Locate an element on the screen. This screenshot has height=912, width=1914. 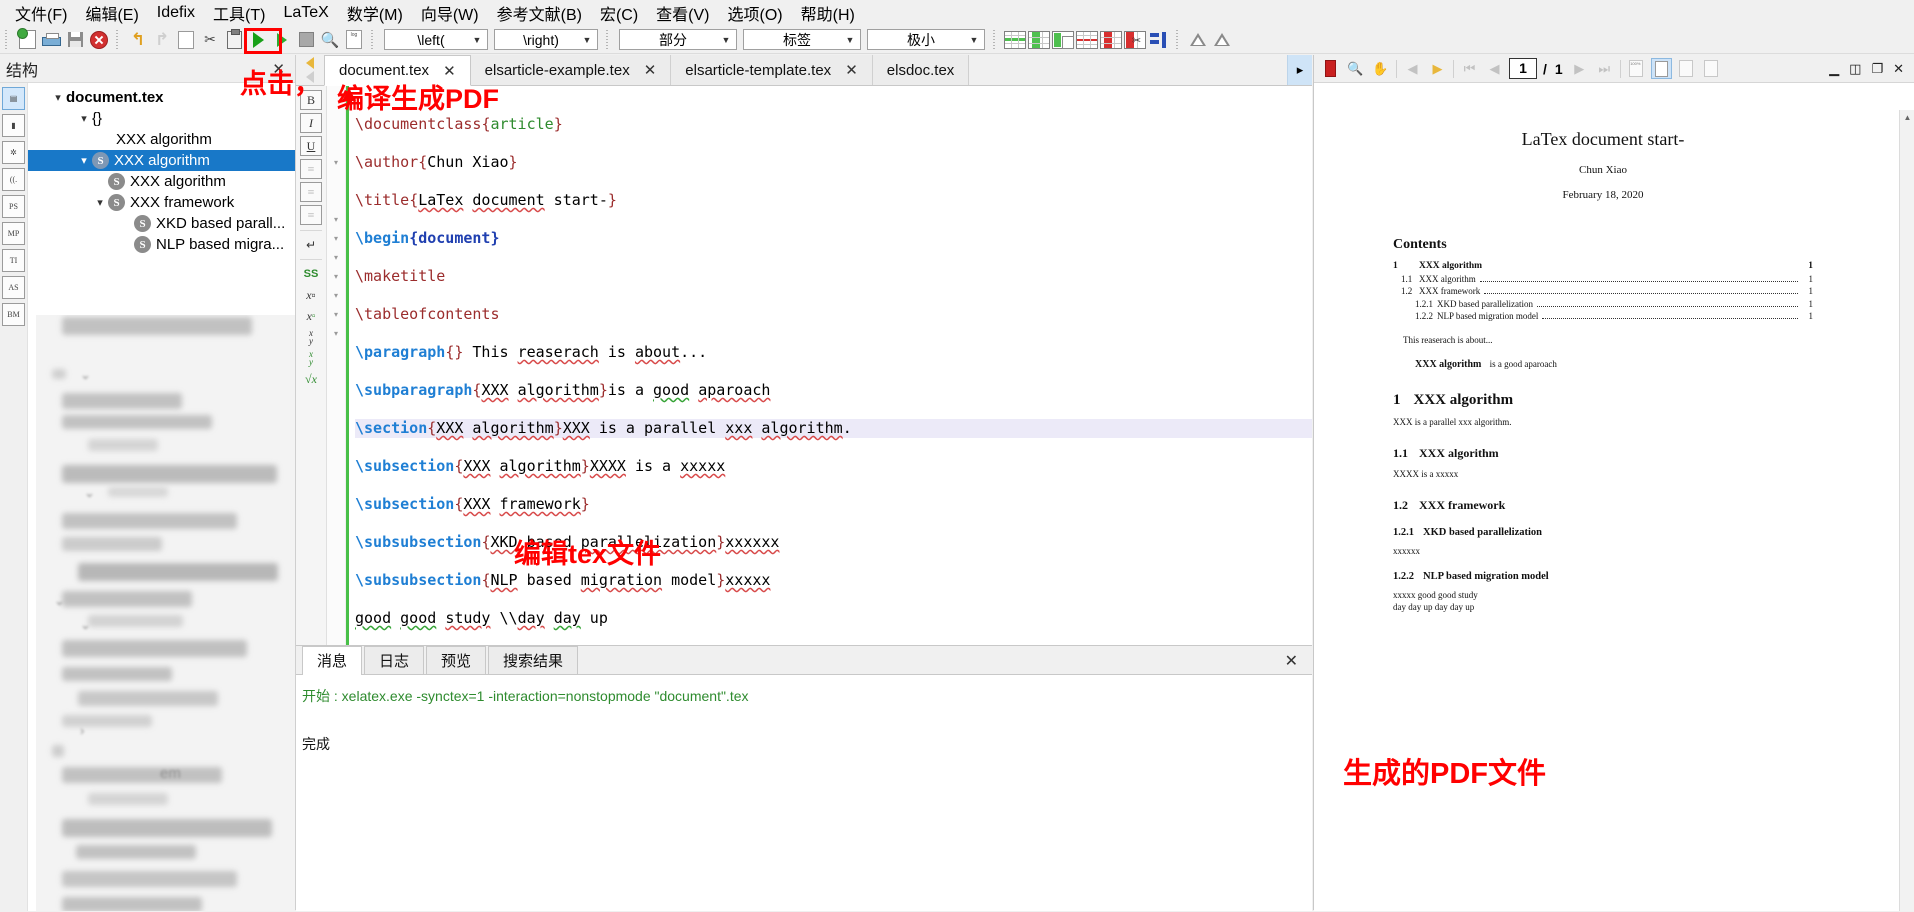
tab-elsarticle-example: elsarticle-example.tex ✕ is located at coordinates (571, 70).